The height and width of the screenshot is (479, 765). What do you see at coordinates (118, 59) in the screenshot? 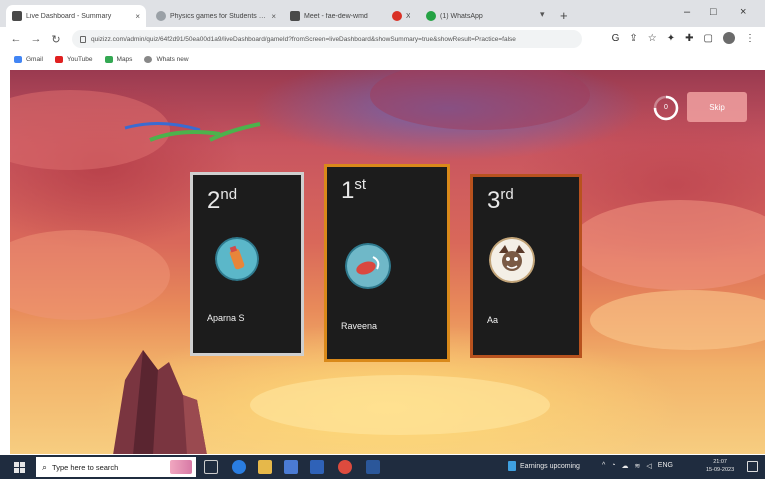
I see `bookmark-maps: Maps` at bounding box center [118, 59].